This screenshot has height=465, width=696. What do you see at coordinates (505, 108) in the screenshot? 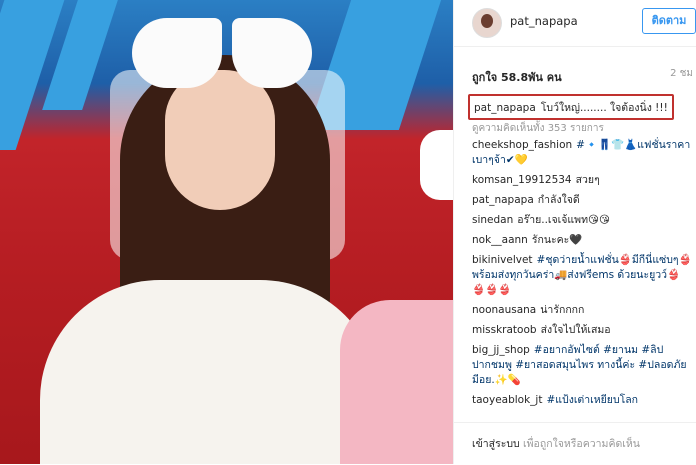
I see `caption-username: pat_napapa` at bounding box center [505, 108].